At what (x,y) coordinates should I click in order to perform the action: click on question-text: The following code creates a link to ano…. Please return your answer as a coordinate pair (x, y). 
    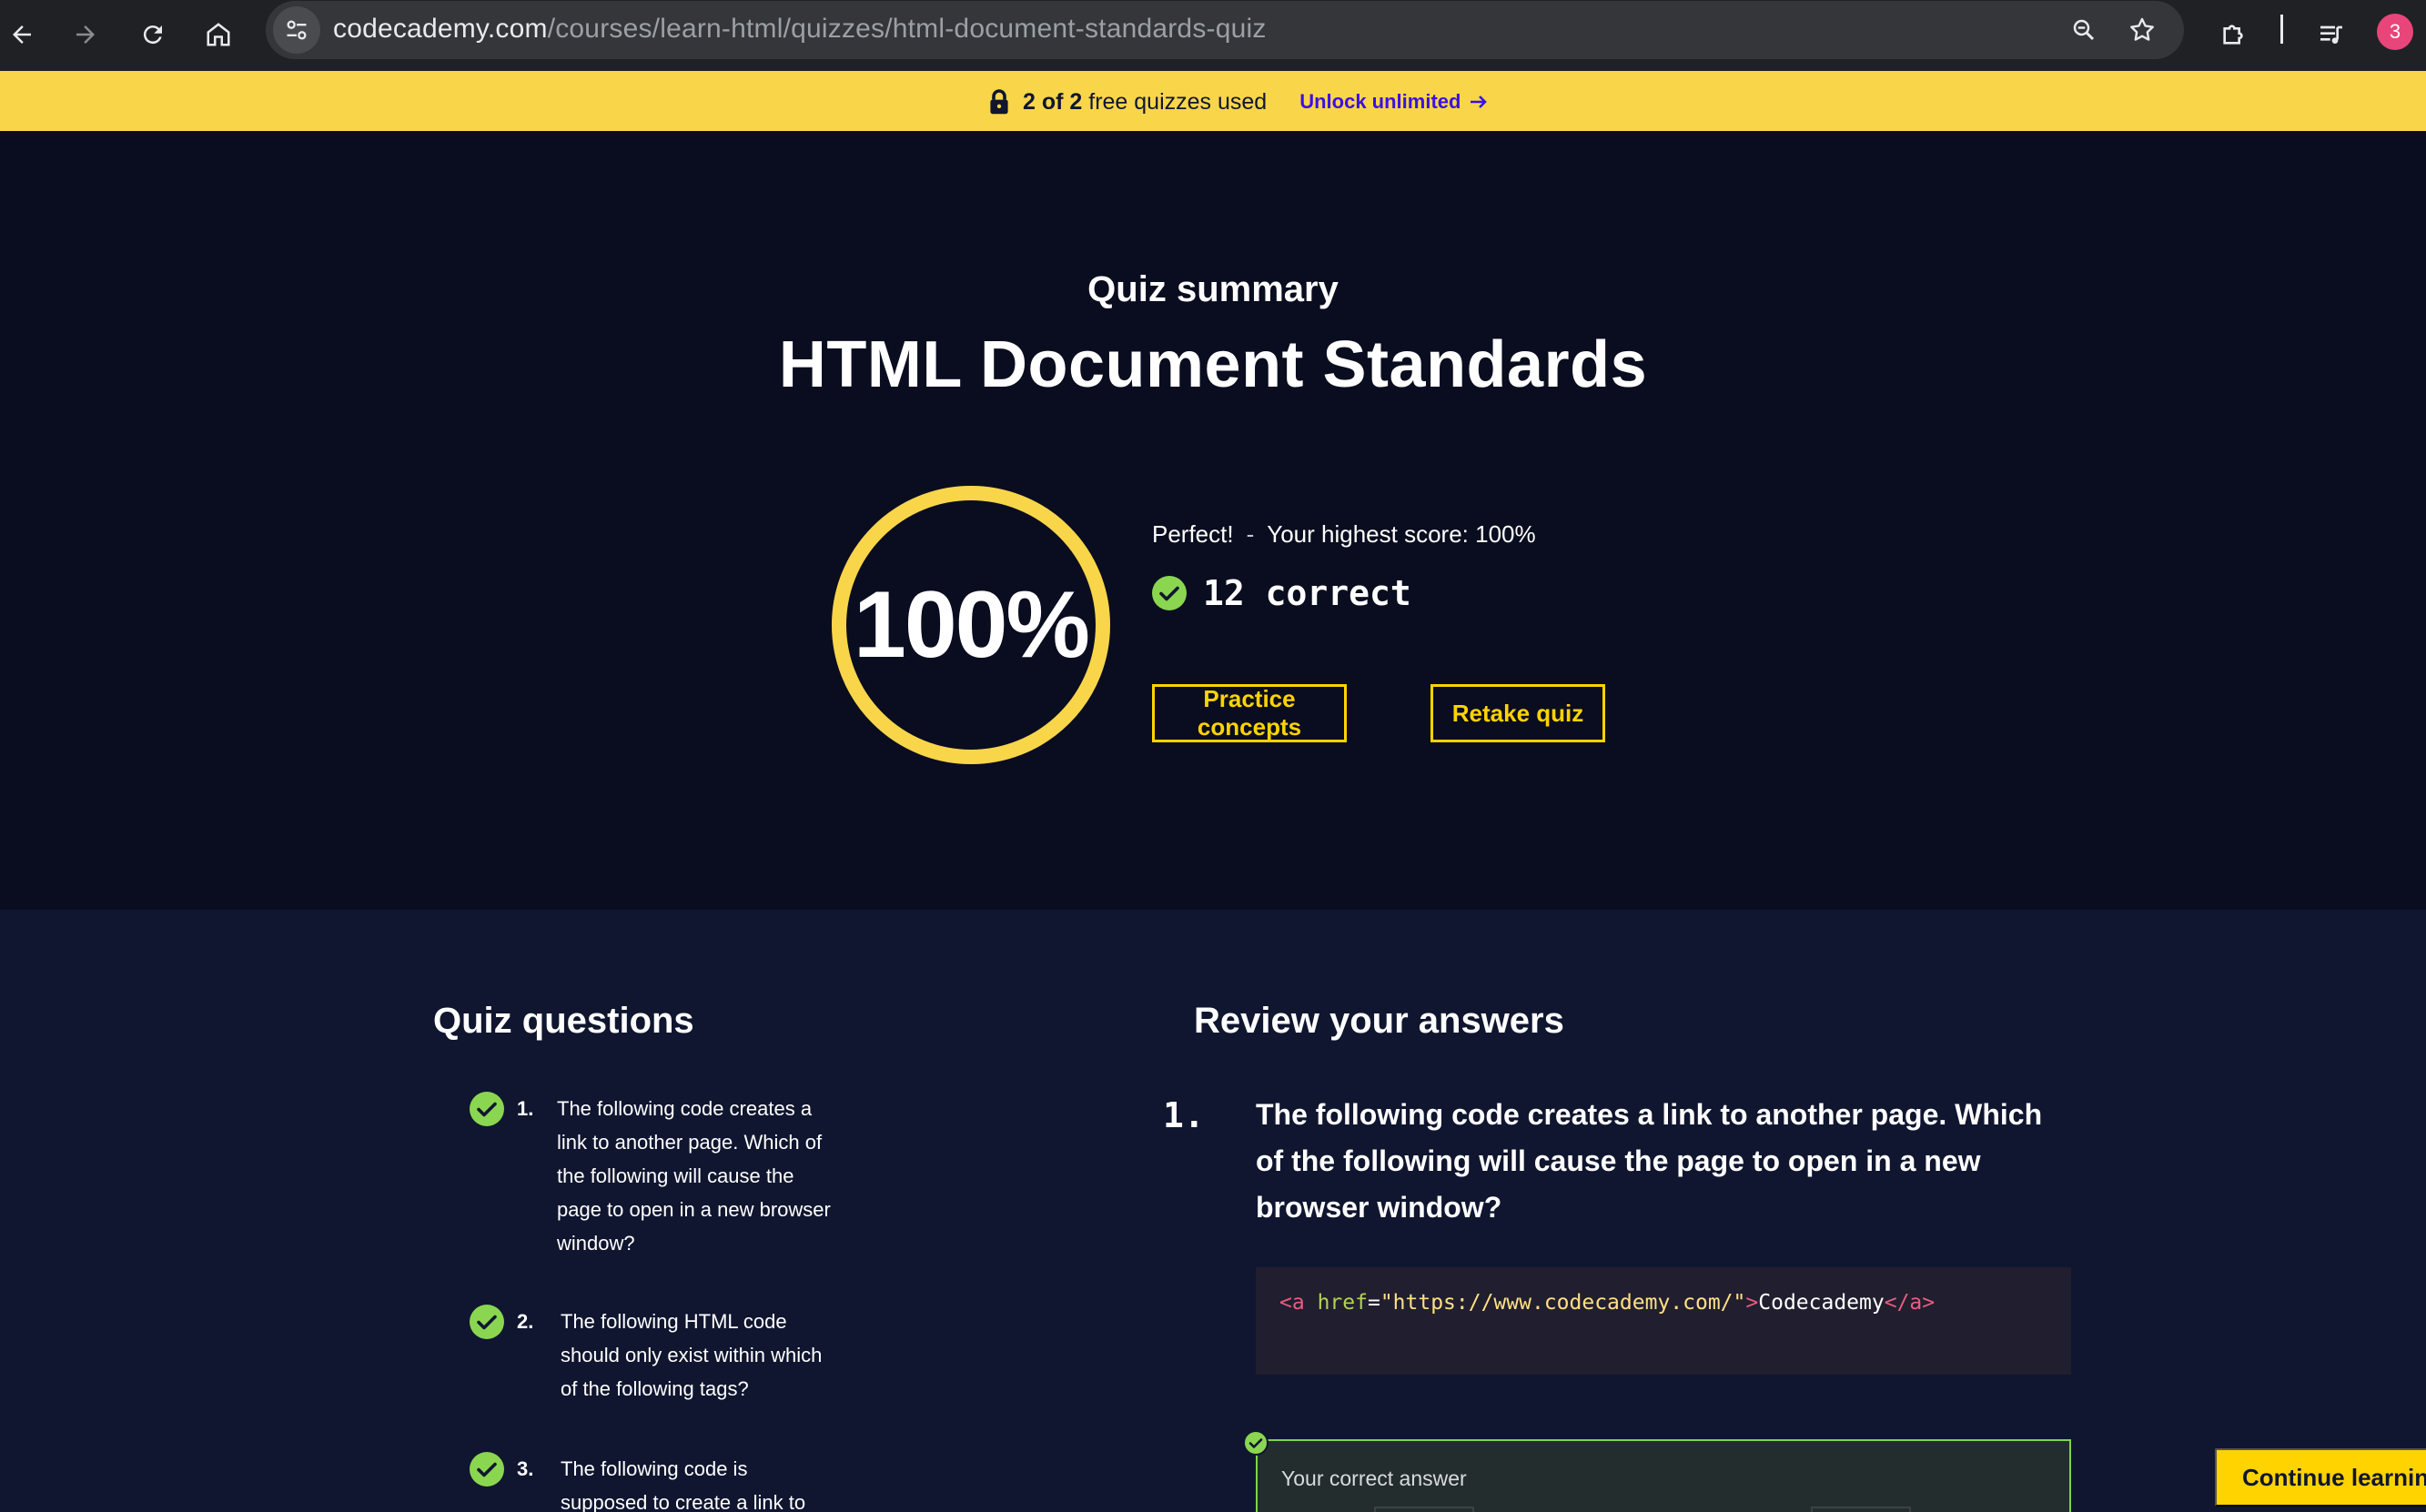
    Looking at the image, I should click on (694, 1176).